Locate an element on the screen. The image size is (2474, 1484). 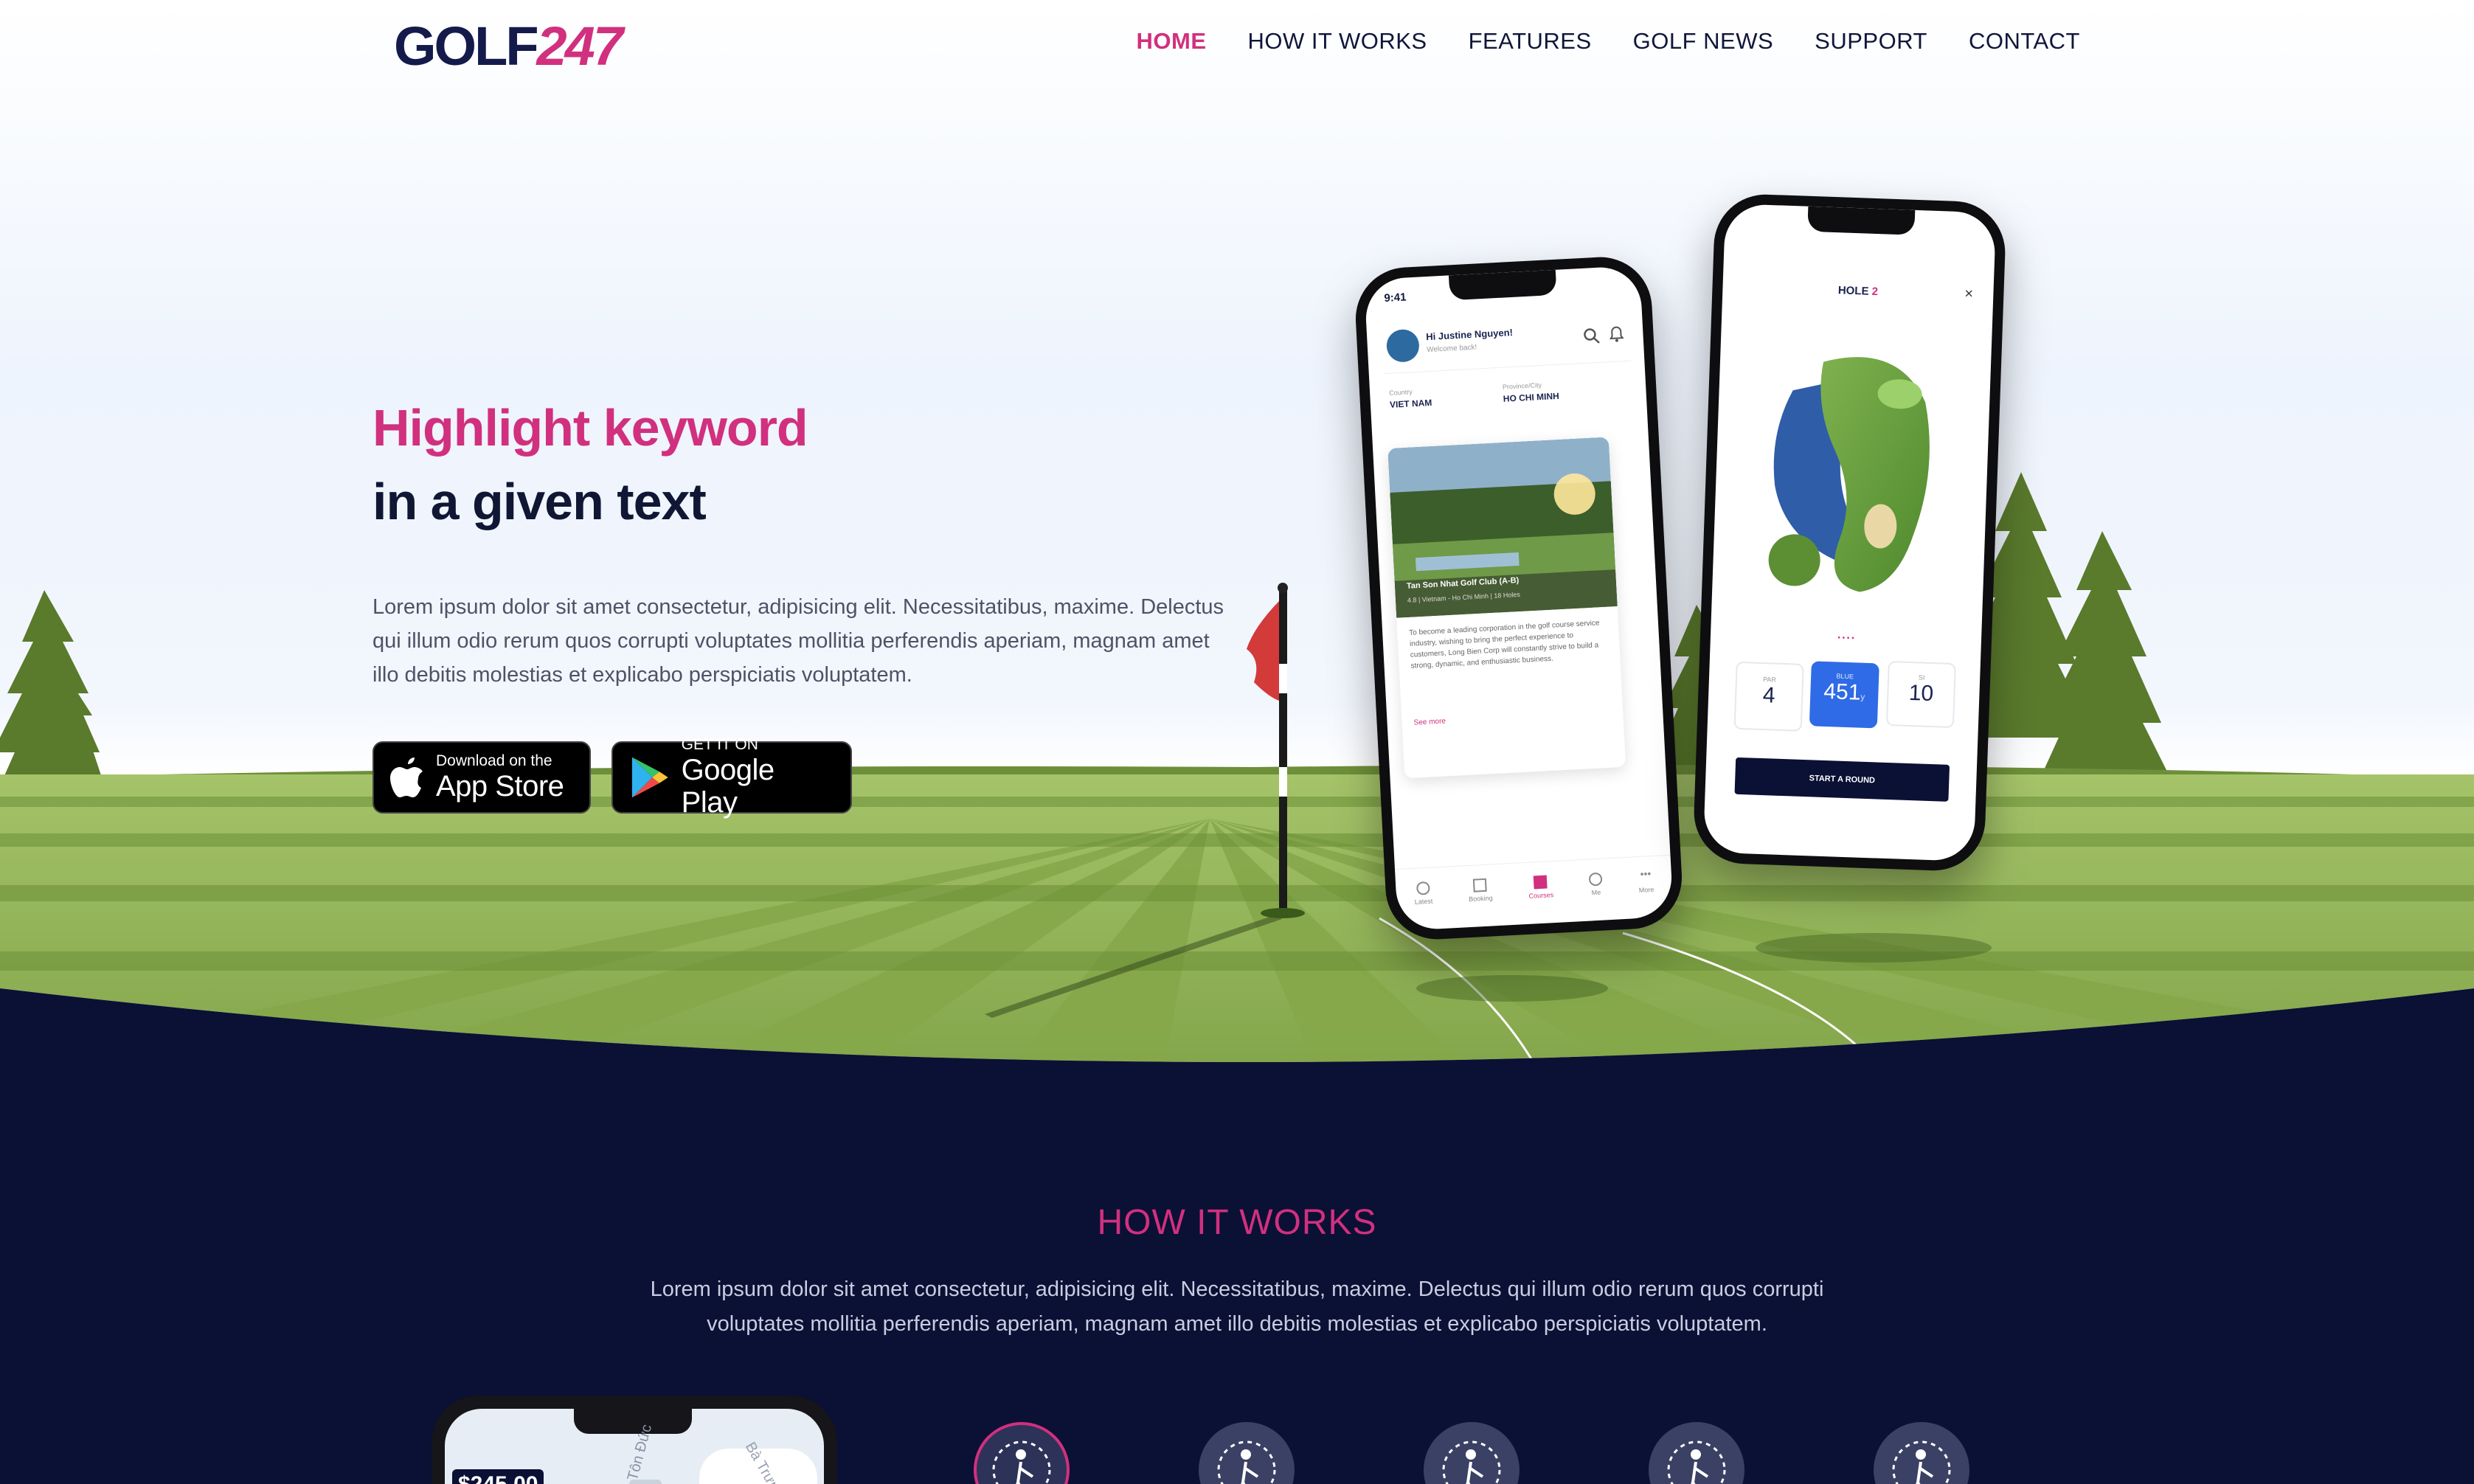
app-store-small-text: Download on the is located at coordinates (494, 760).